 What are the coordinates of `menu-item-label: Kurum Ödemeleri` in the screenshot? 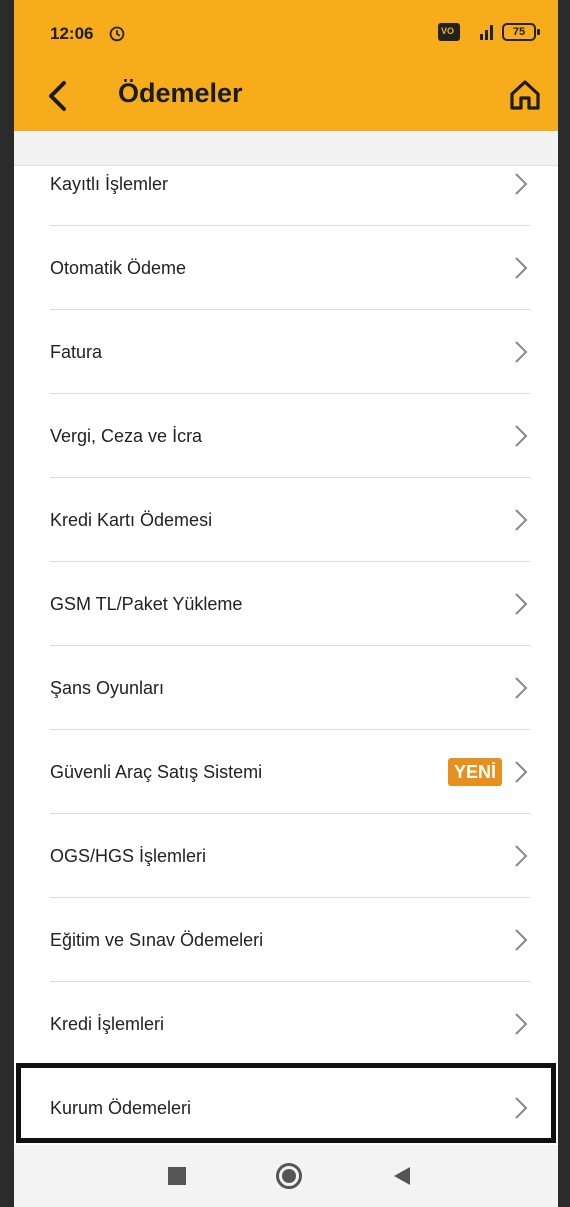 It's located at (121, 1107).